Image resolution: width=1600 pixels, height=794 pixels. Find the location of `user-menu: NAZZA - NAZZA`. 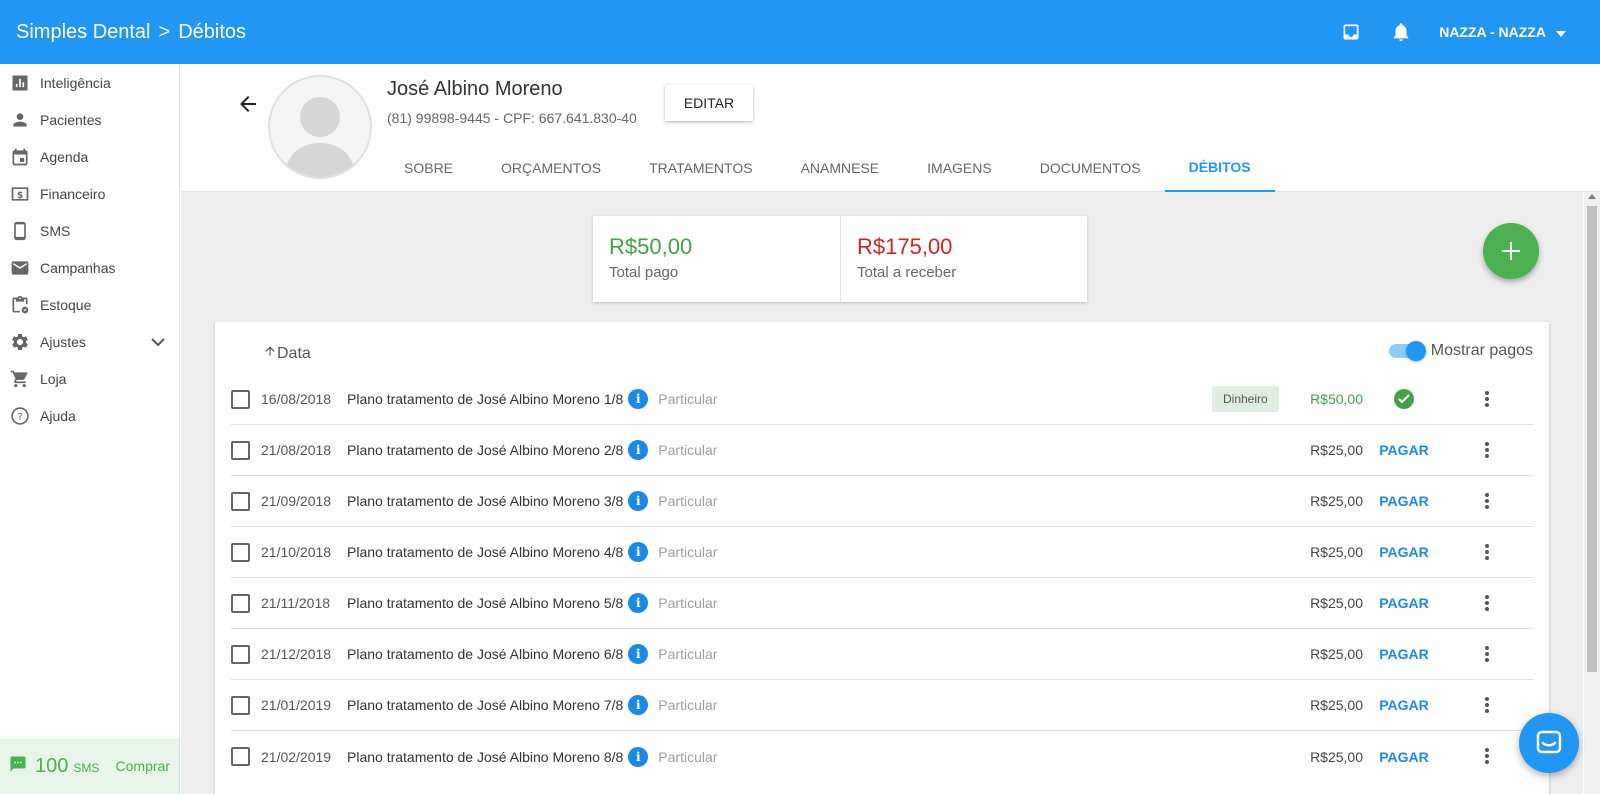

user-menu: NAZZA - NAZZA is located at coordinates (1502, 32).